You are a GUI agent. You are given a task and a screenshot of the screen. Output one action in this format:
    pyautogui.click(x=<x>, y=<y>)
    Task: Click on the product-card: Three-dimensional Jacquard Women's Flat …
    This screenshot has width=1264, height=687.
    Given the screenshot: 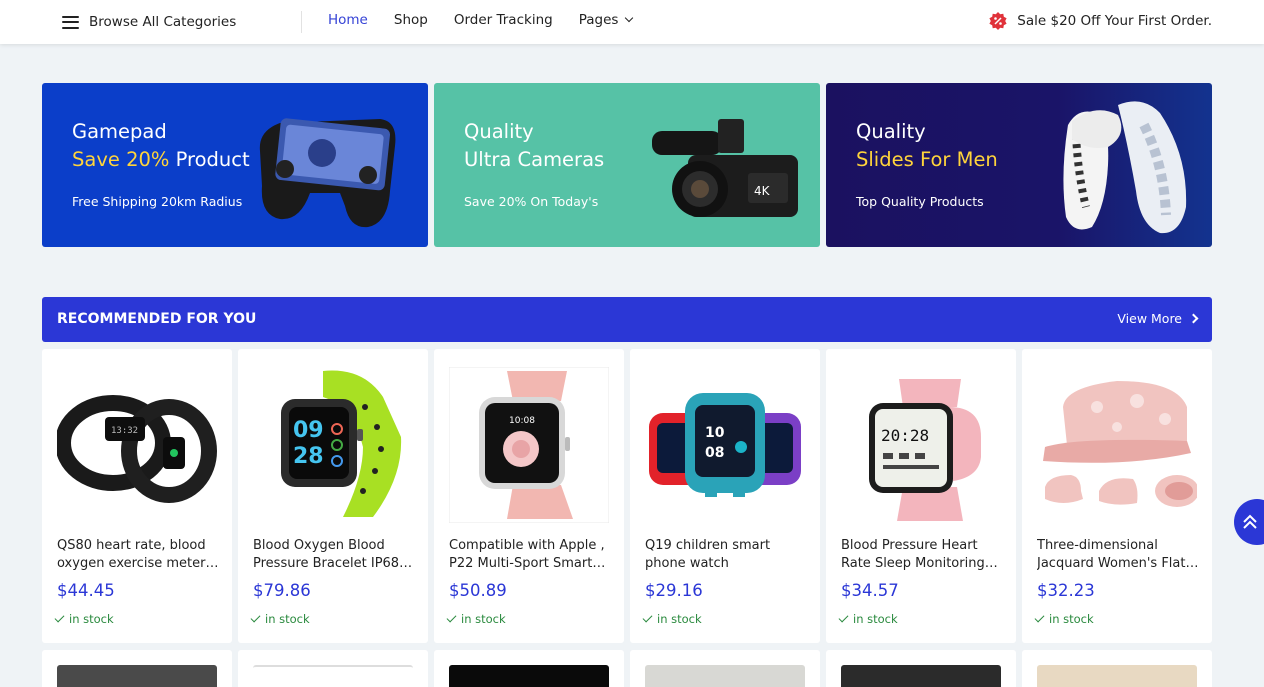 What is the action you would take?
    pyautogui.click(x=1117, y=496)
    